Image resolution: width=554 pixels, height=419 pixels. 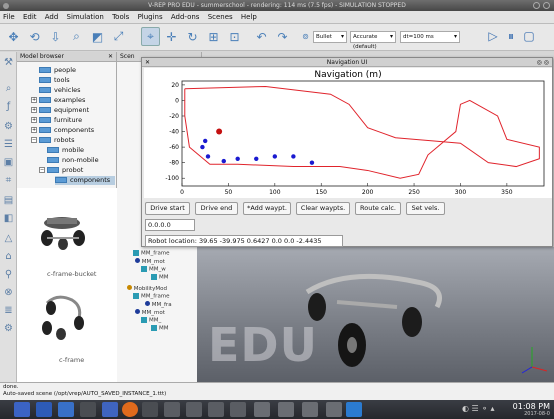 What do you see at coordinates (130, 409) in the screenshot?
I see `firefox-icon` at bounding box center [130, 409].